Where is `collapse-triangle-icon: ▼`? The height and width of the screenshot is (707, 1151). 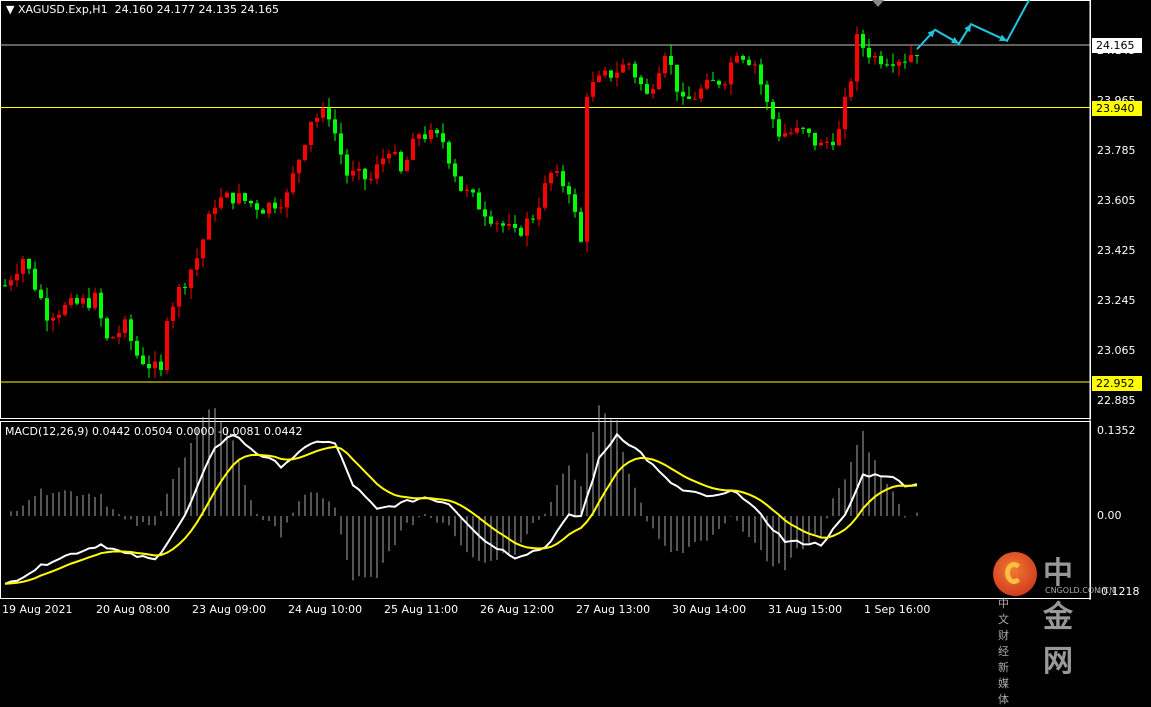
collapse-triangle-icon: ▼ is located at coordinates (10, 9).